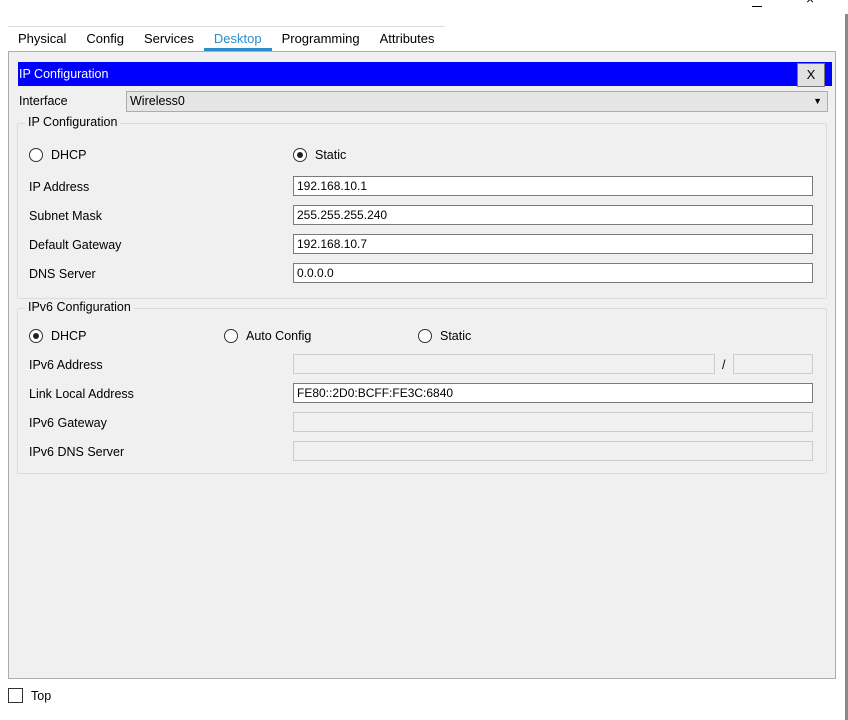  I want to click on link-local-address-field: FE80::2D0:BCFF:FE3C:6840, so click(553, 393).